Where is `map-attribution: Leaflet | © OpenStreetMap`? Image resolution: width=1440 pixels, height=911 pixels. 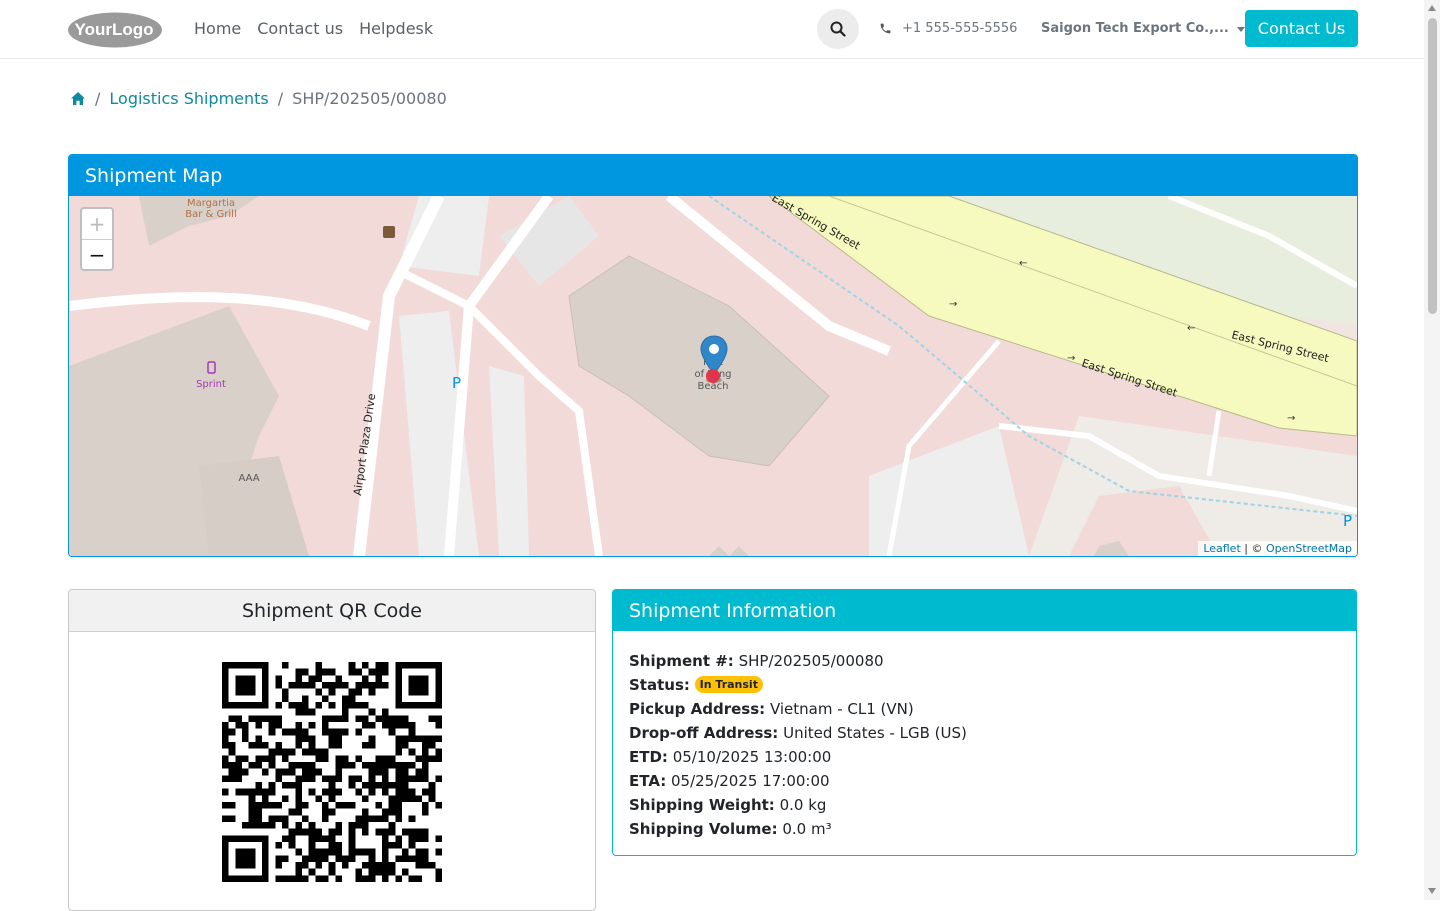
map-attribution: Leaflet | © OpenStreetMap is located at coordinates (1277, 548).